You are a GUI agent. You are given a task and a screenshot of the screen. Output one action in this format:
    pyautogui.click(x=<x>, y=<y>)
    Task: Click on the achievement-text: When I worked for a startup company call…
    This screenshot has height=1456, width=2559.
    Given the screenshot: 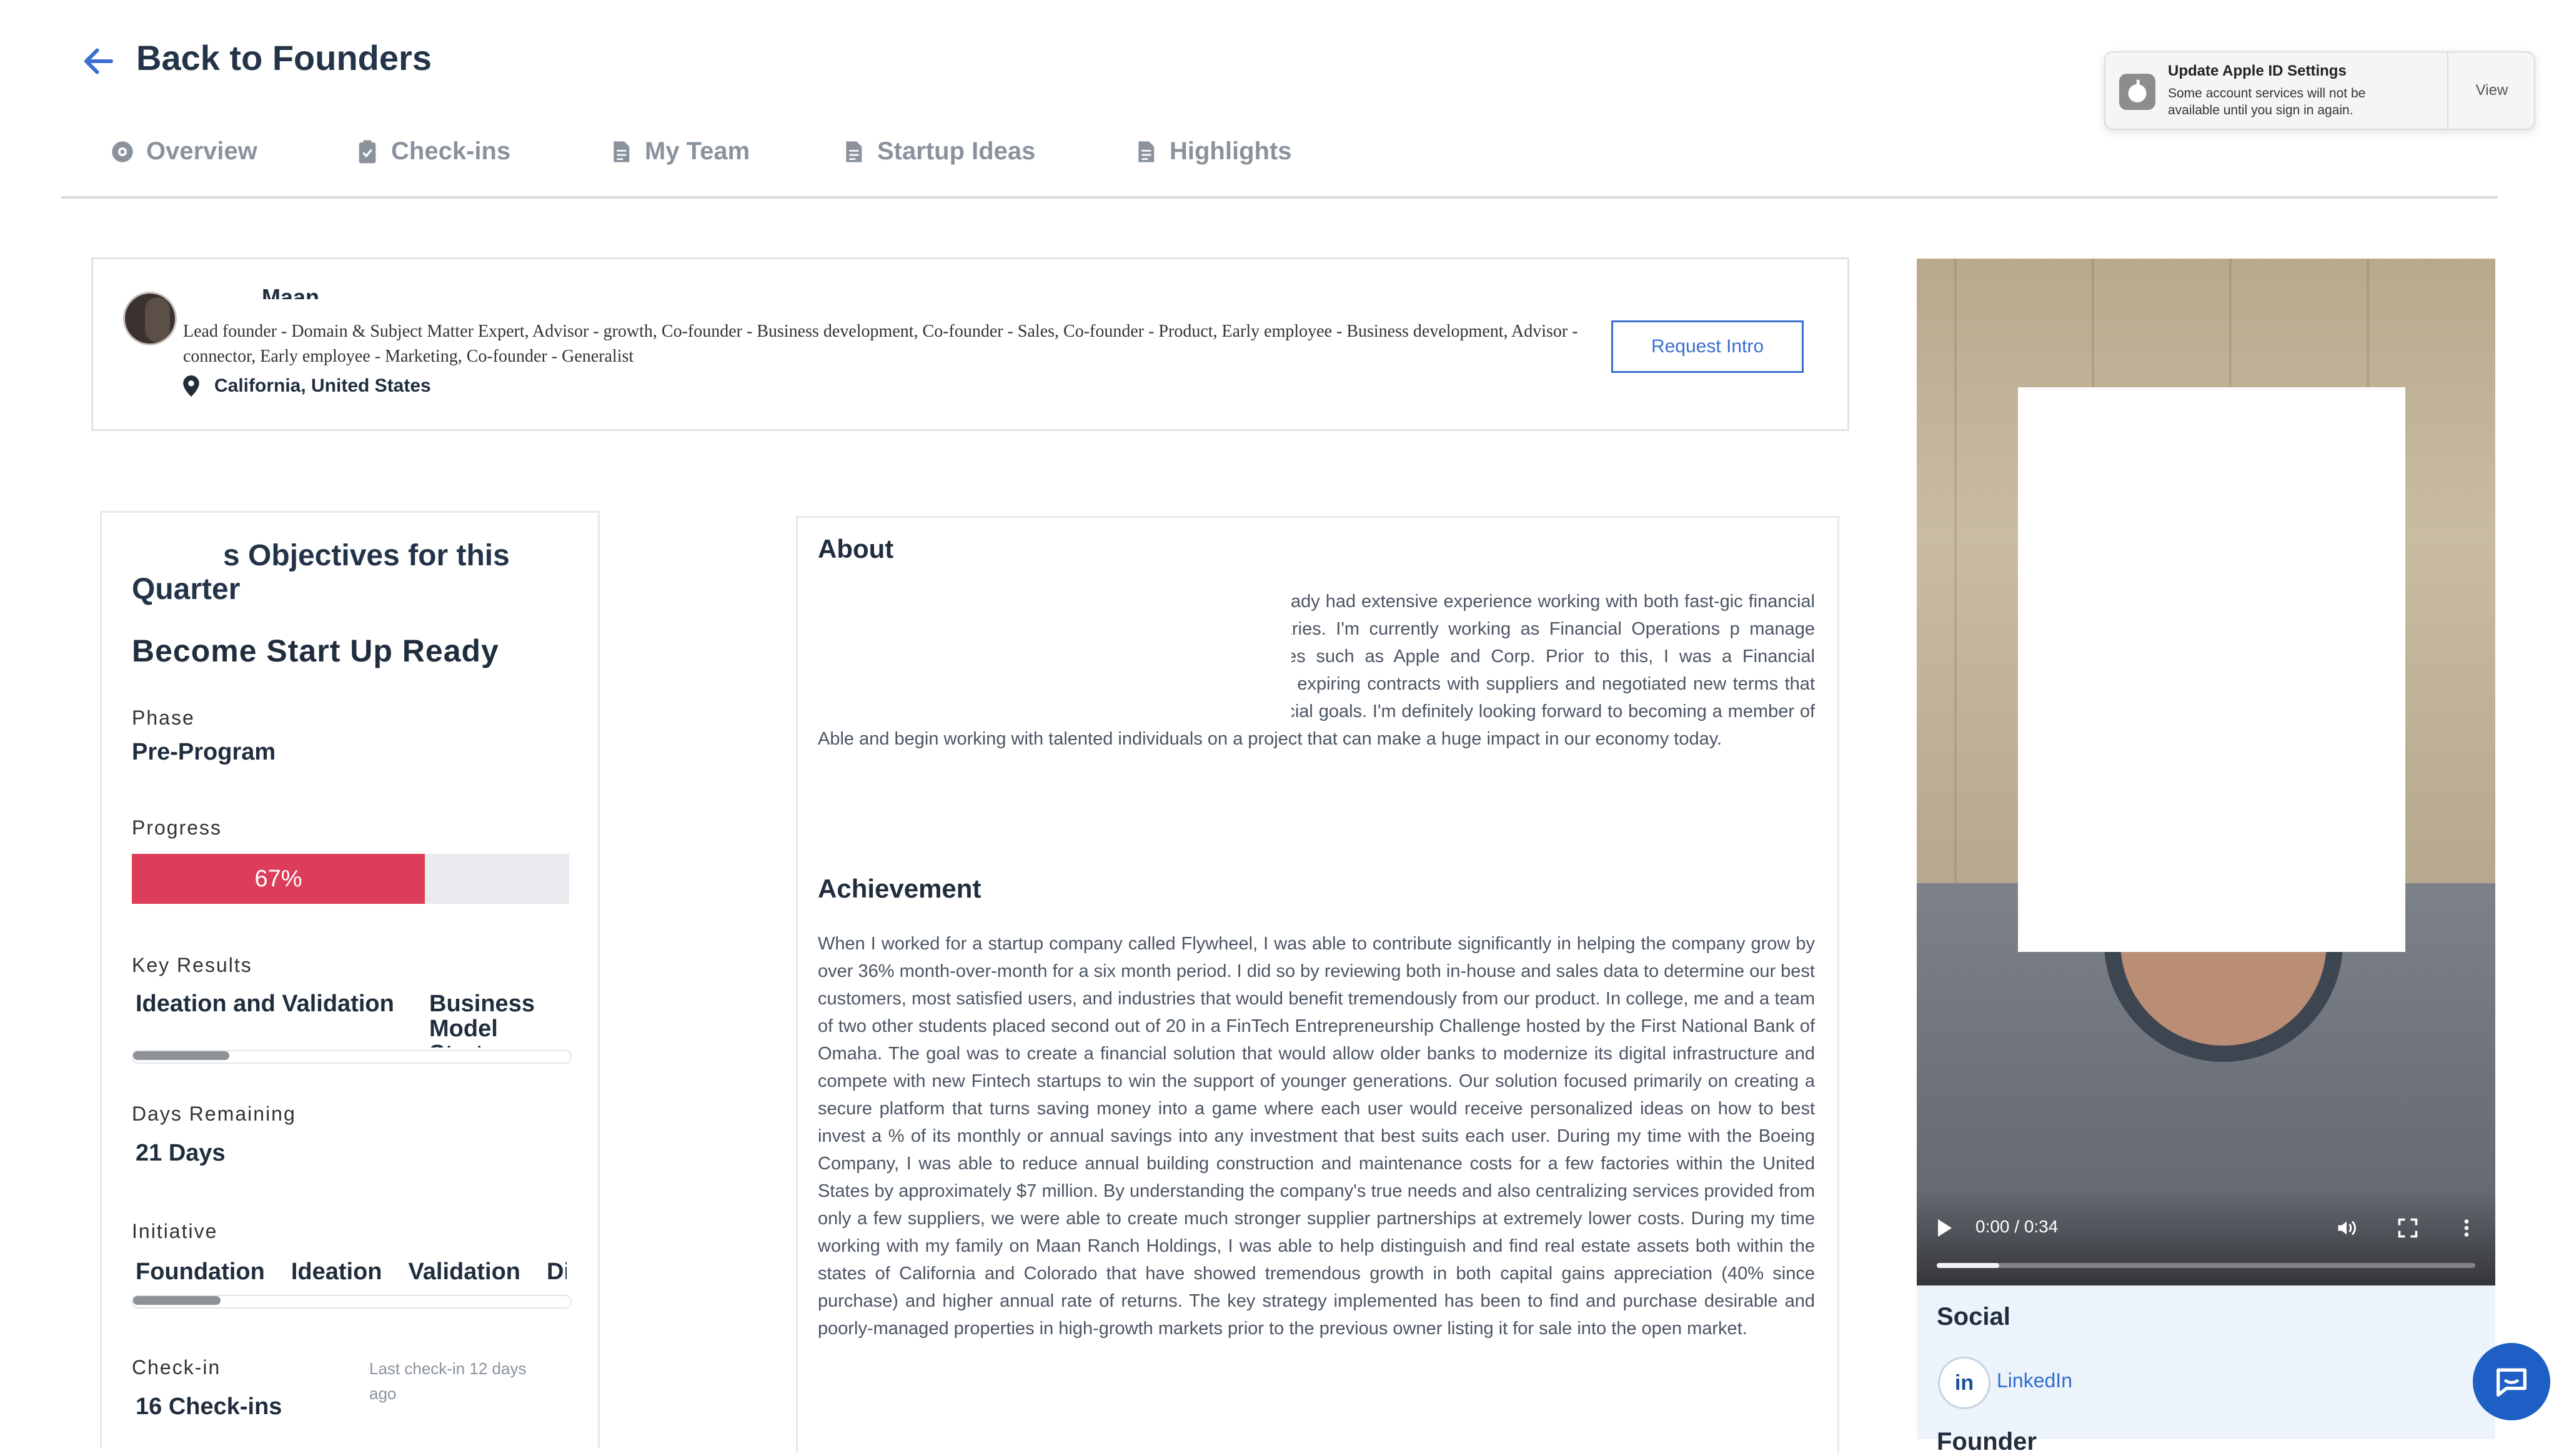 What is the action you would take?
    pyautogui.click(x=1317, y=1136)
    